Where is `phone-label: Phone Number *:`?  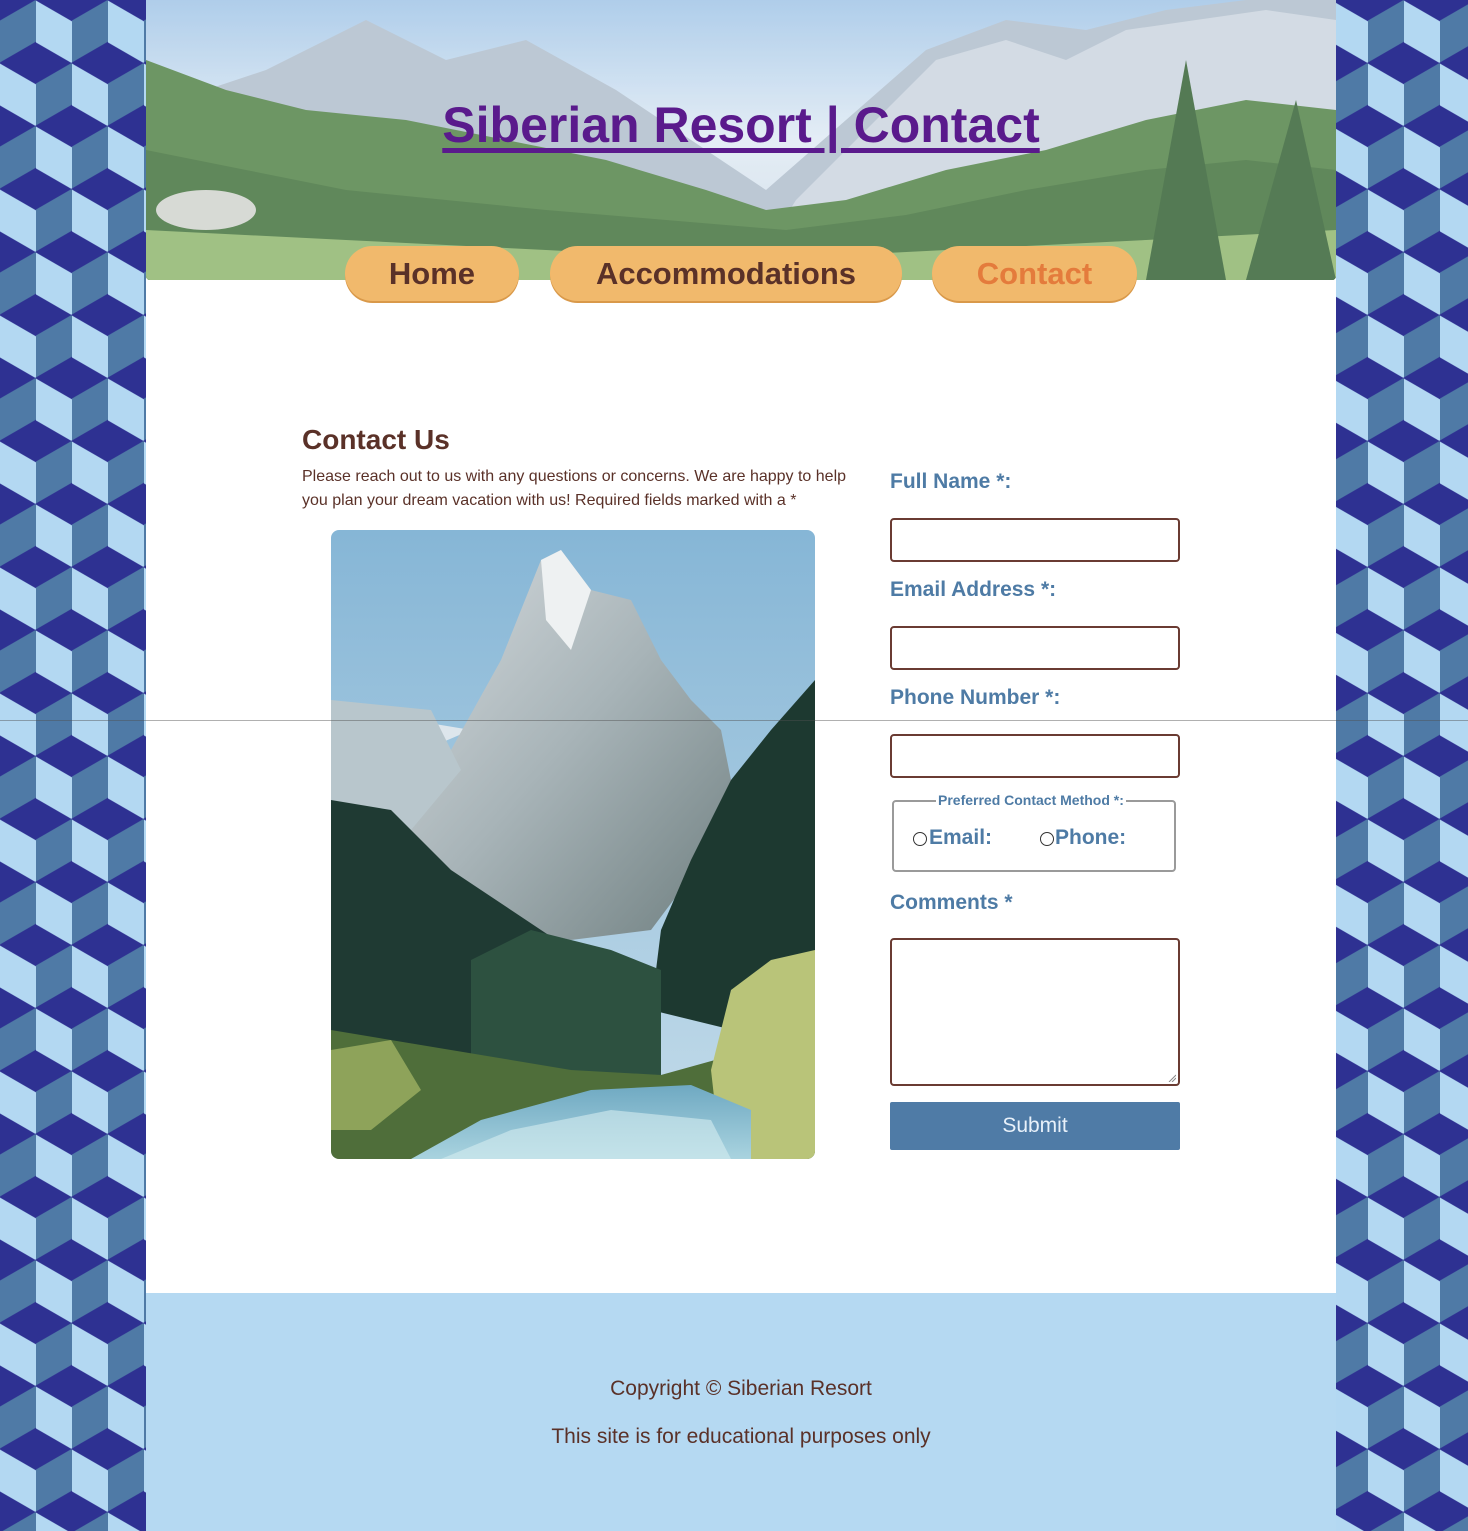
phone-label: Phone Number *: is located at coordinates (975, 697).